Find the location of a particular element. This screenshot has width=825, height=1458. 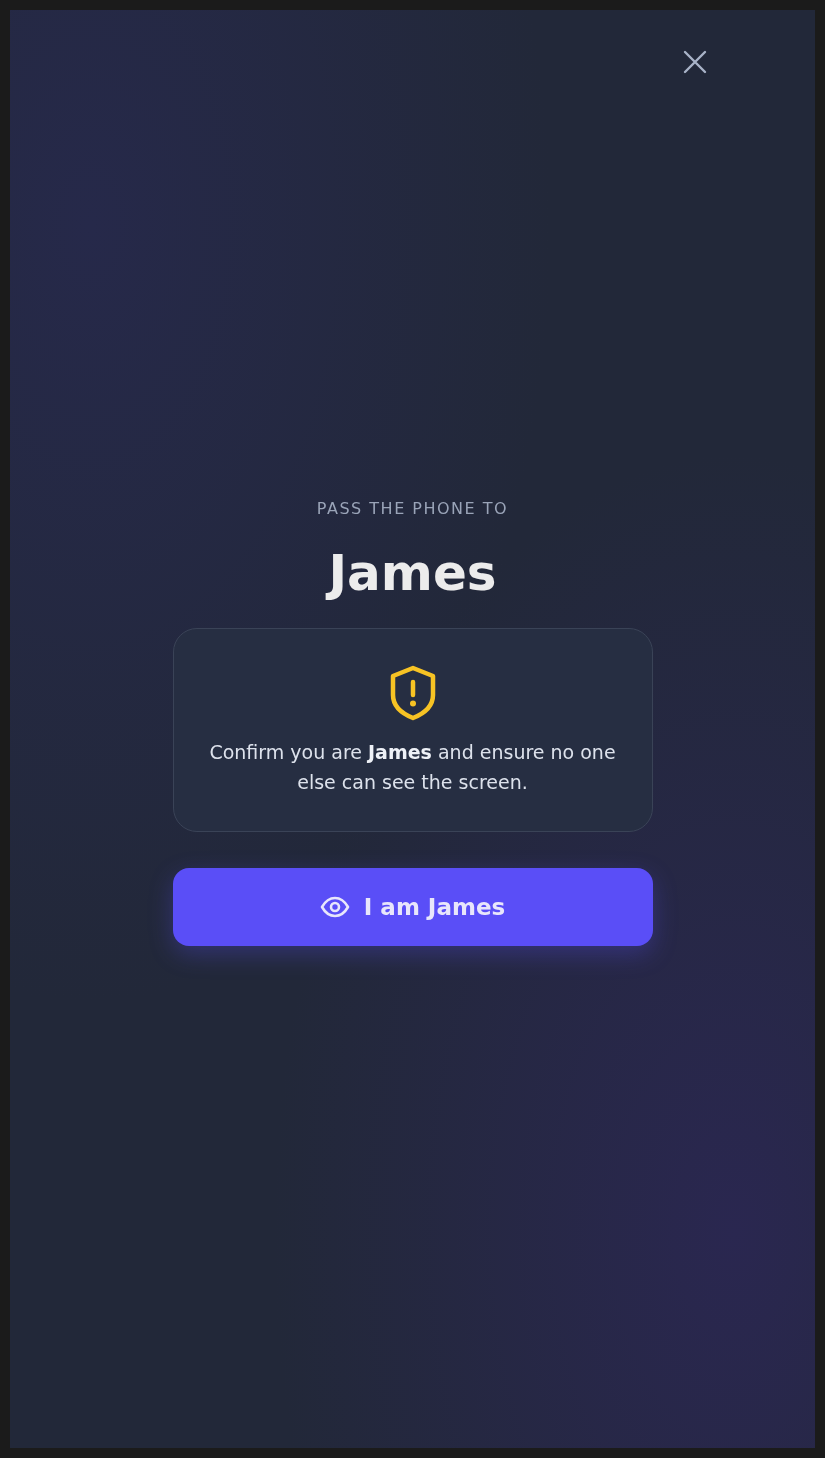

close-icon is located at coordinates (695, 62).